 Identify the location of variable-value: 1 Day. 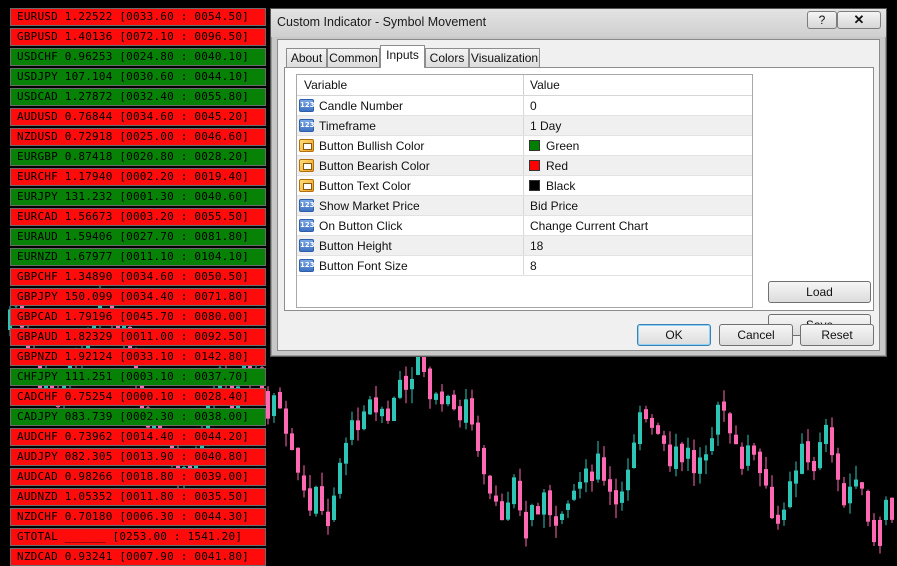
(545, 126).